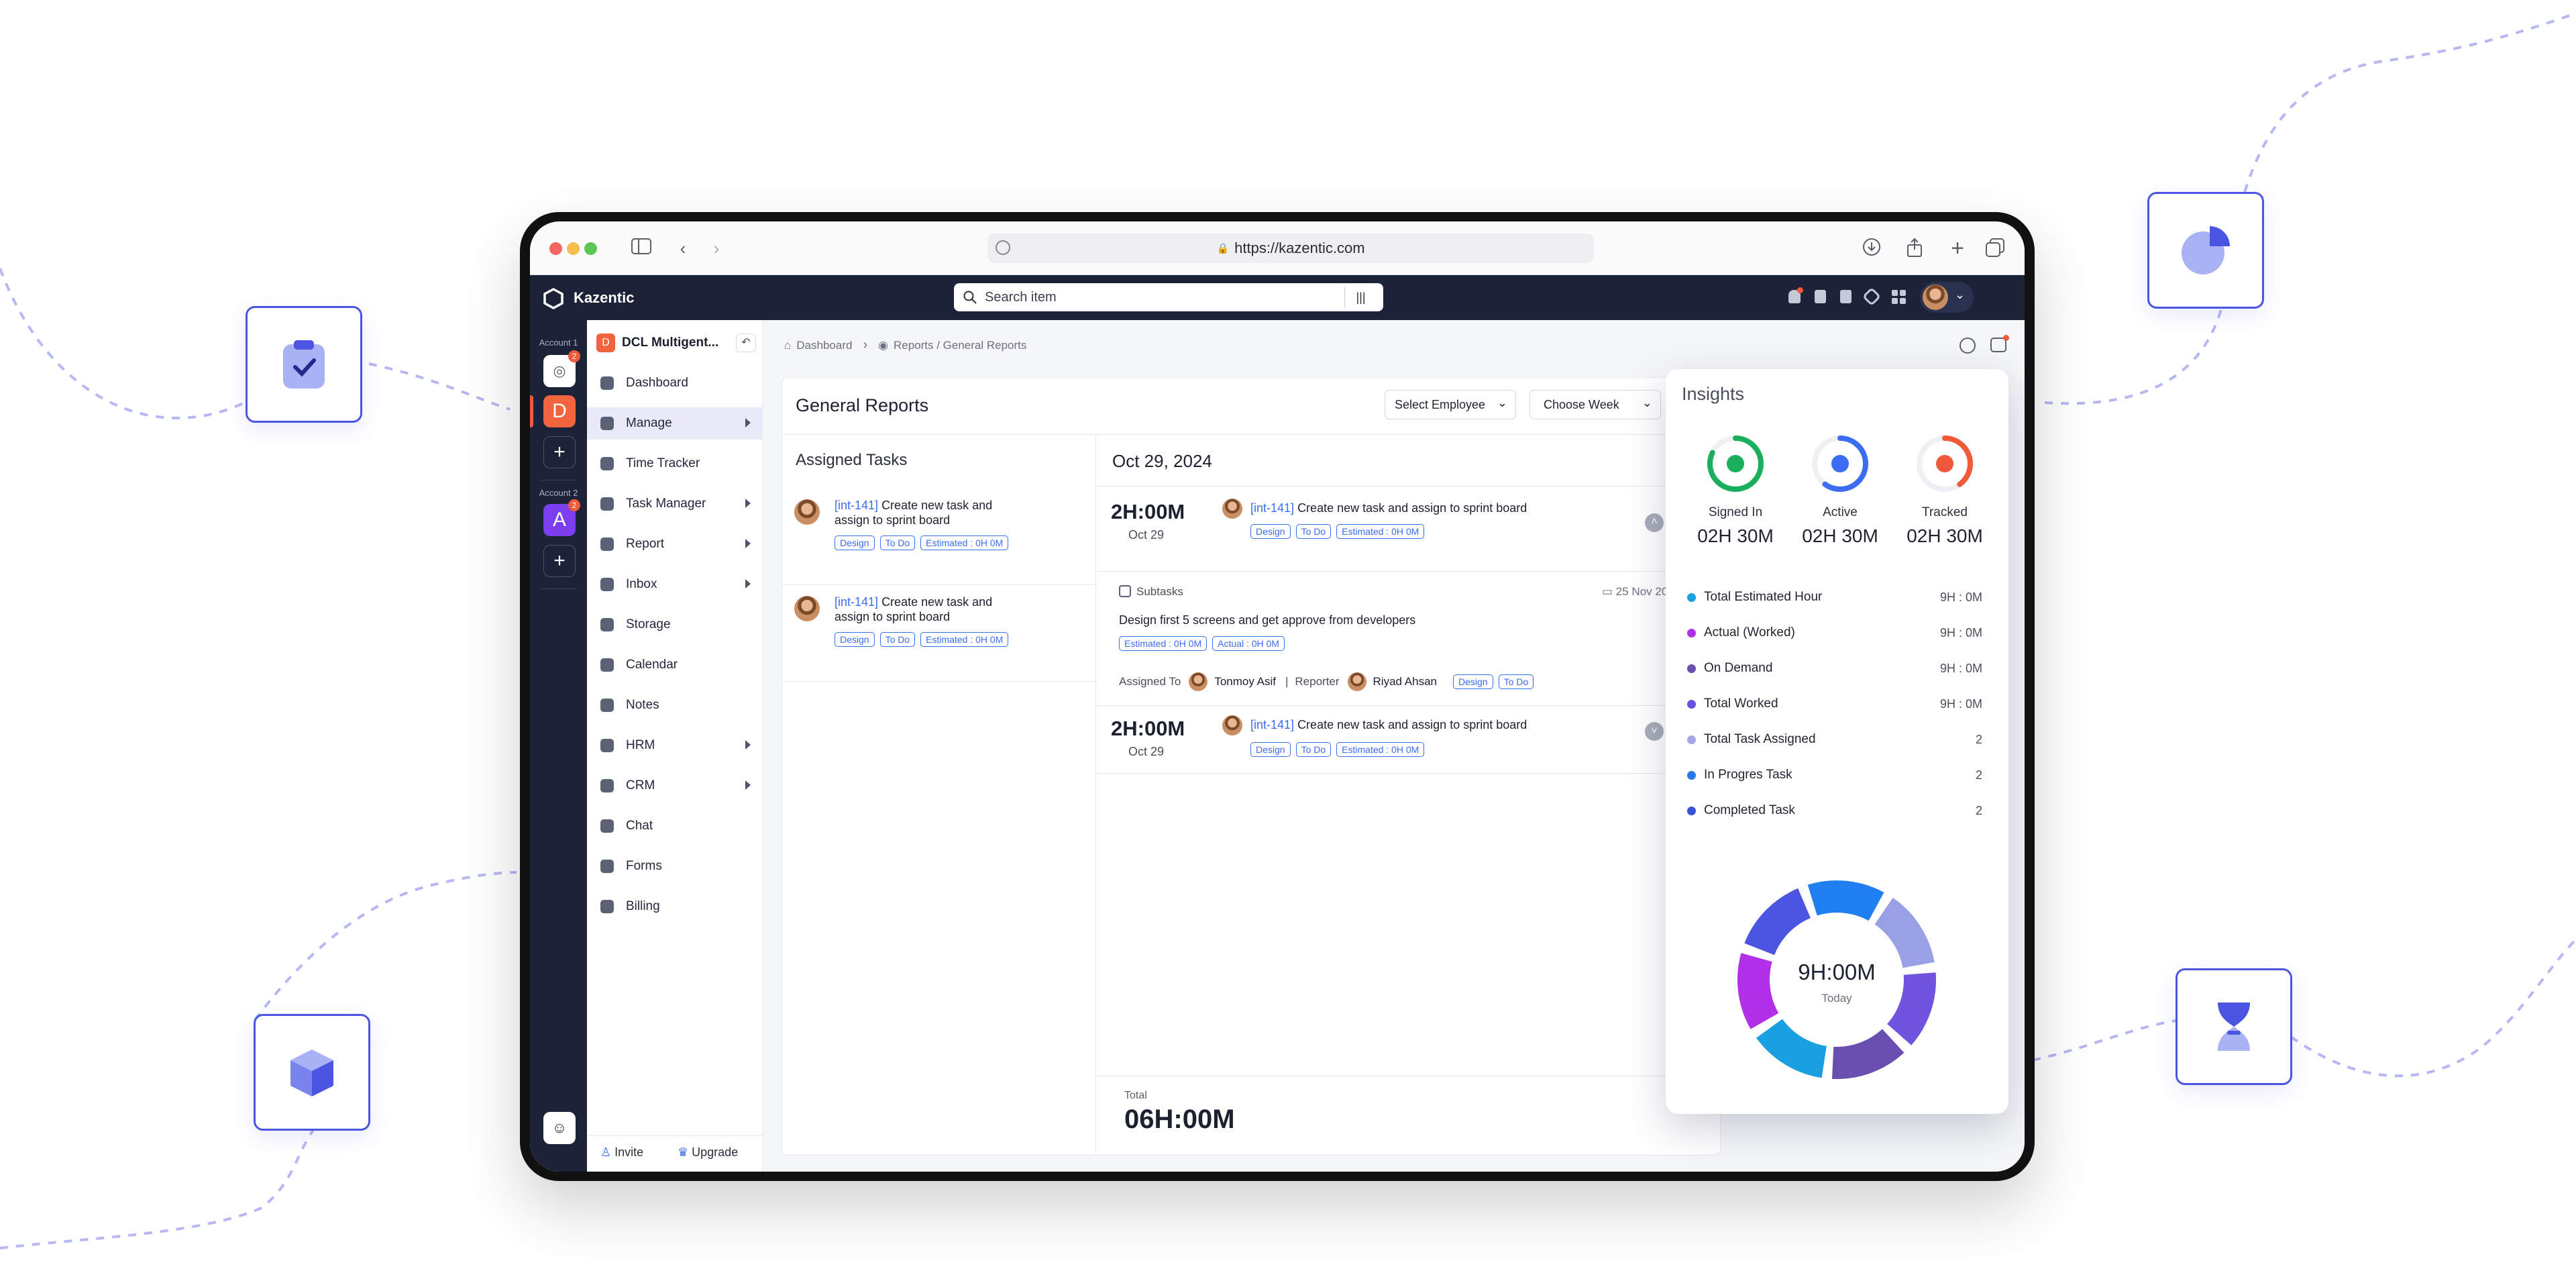 The width and height of the screenshot is (2576, 1281). Describe the element at coordinates (675, 665) in the screenshot. I see `sidebar-item-calendar: Calendar` at that location.